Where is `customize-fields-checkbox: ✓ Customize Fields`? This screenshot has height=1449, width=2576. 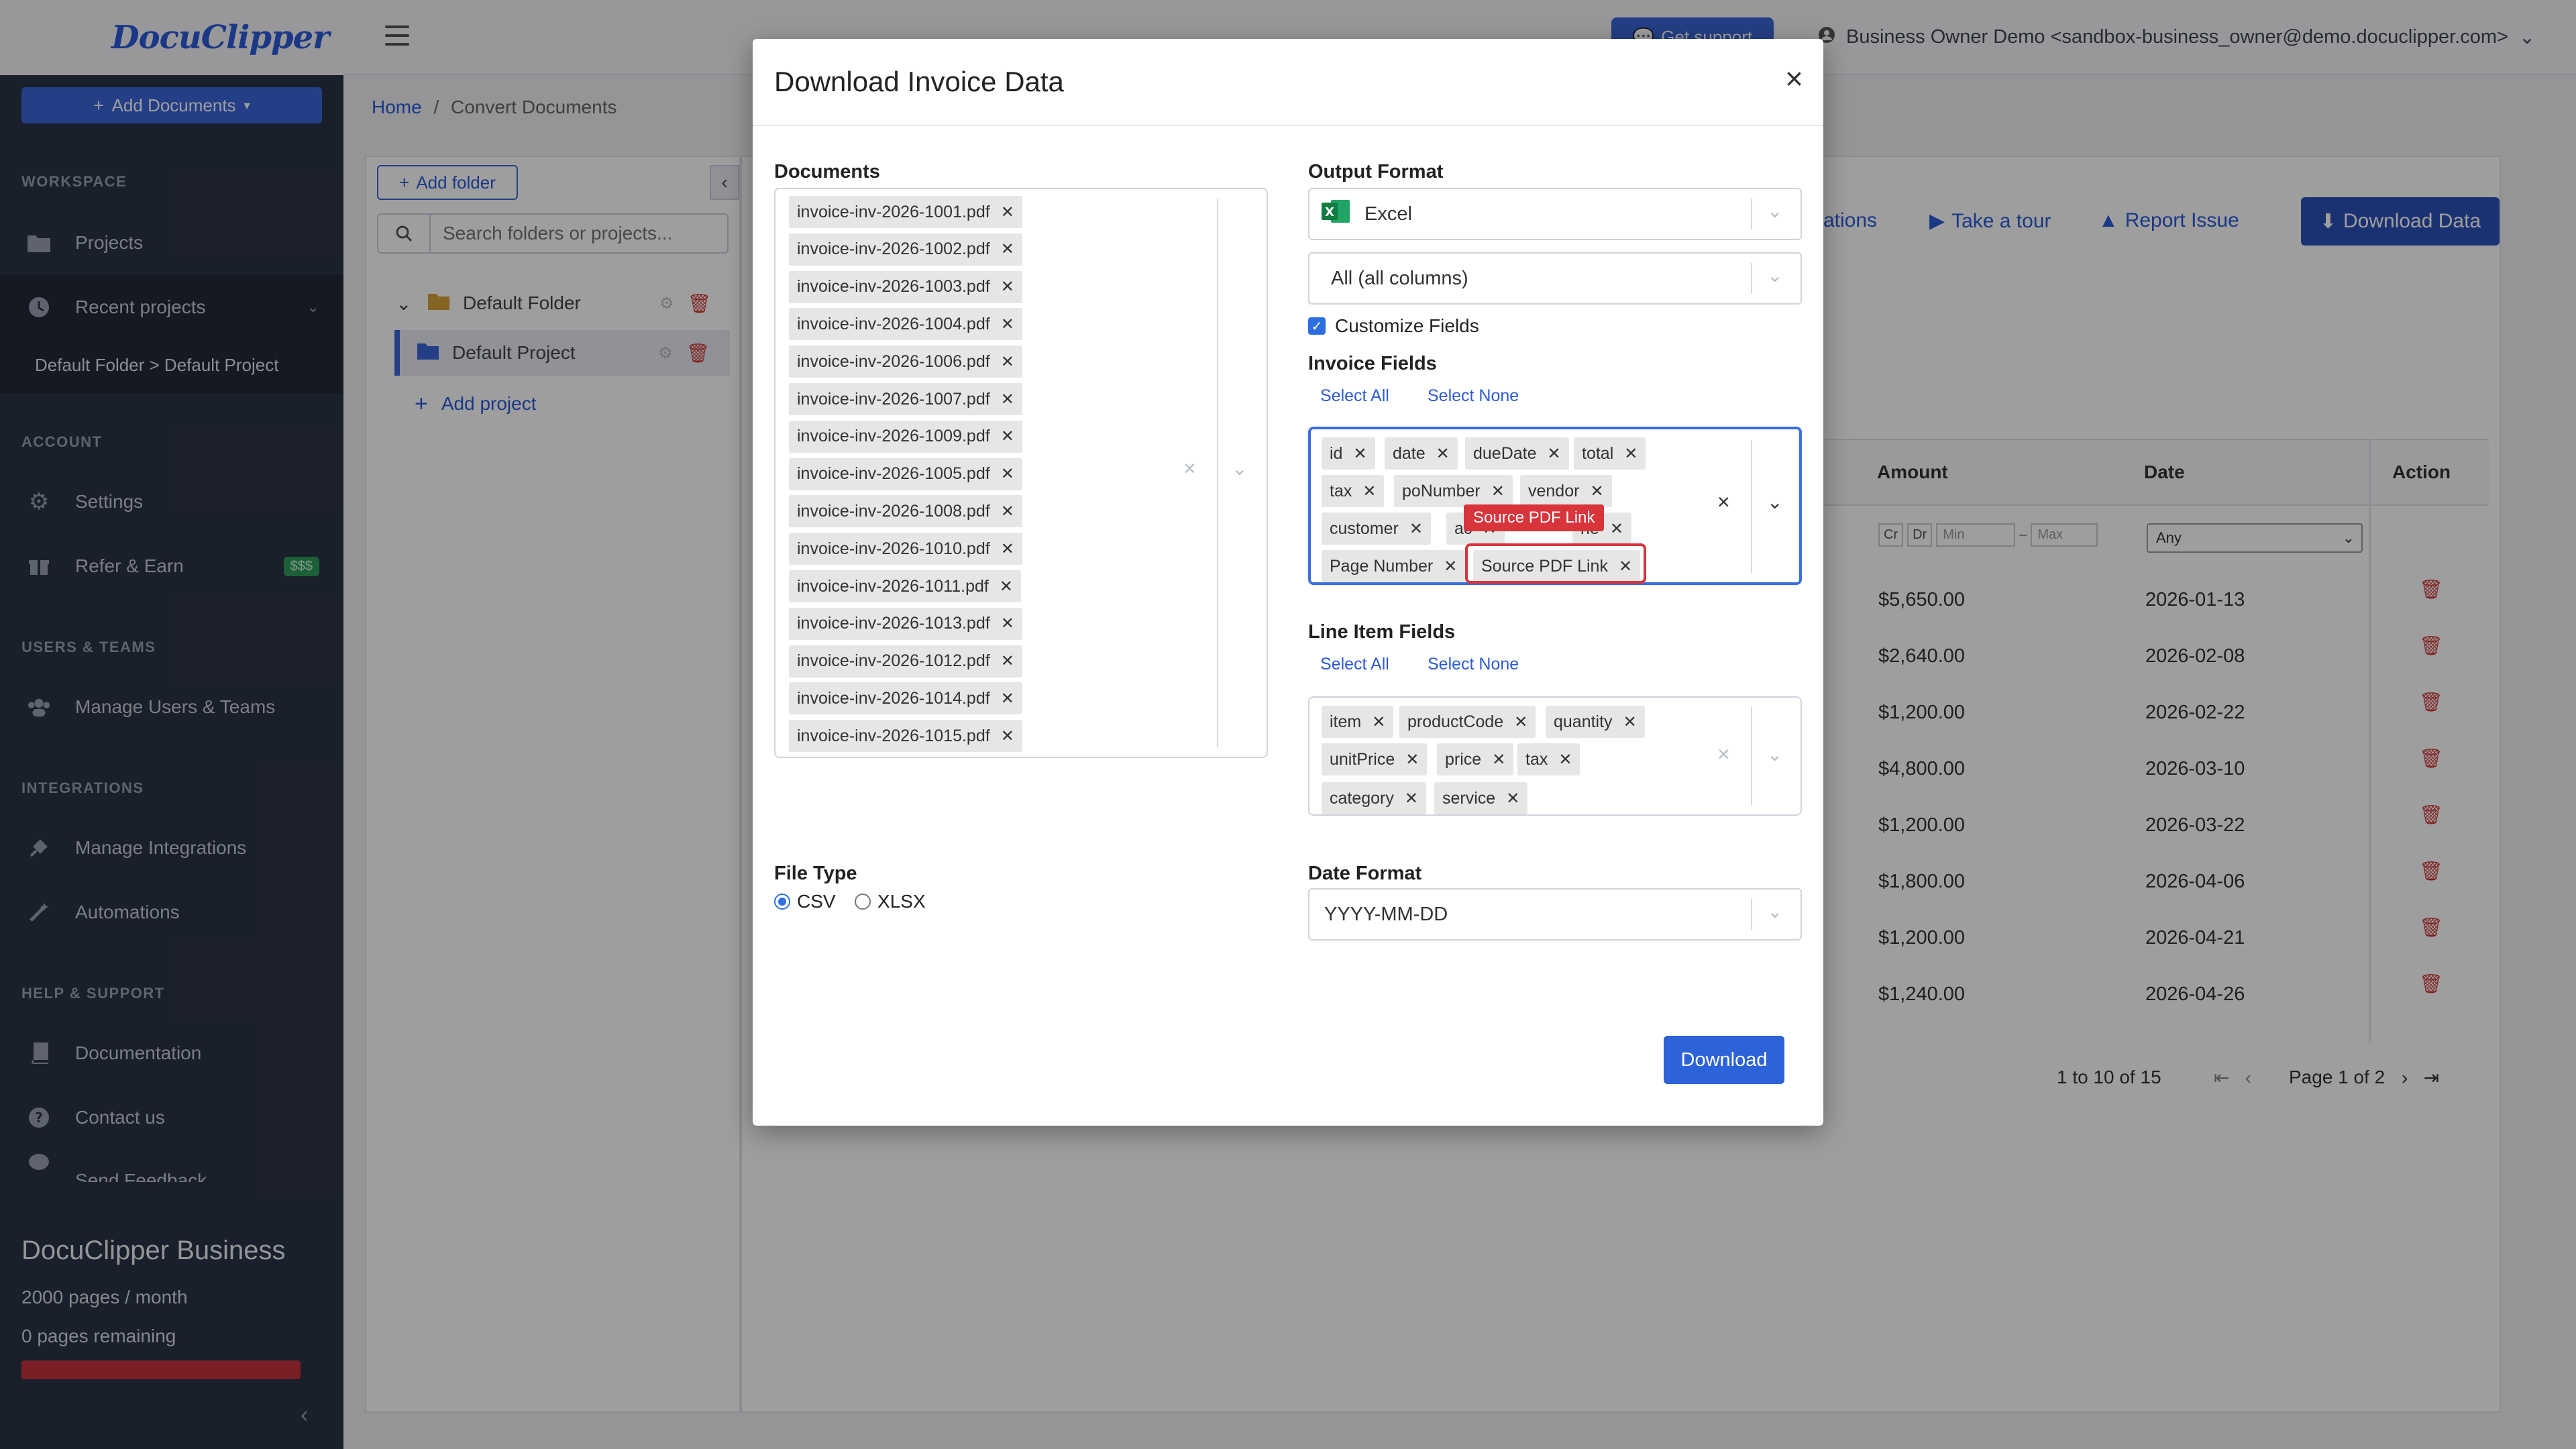
customize-fields-checkbox: ✓ Customize Fields is located at coordinates (1393, 326).